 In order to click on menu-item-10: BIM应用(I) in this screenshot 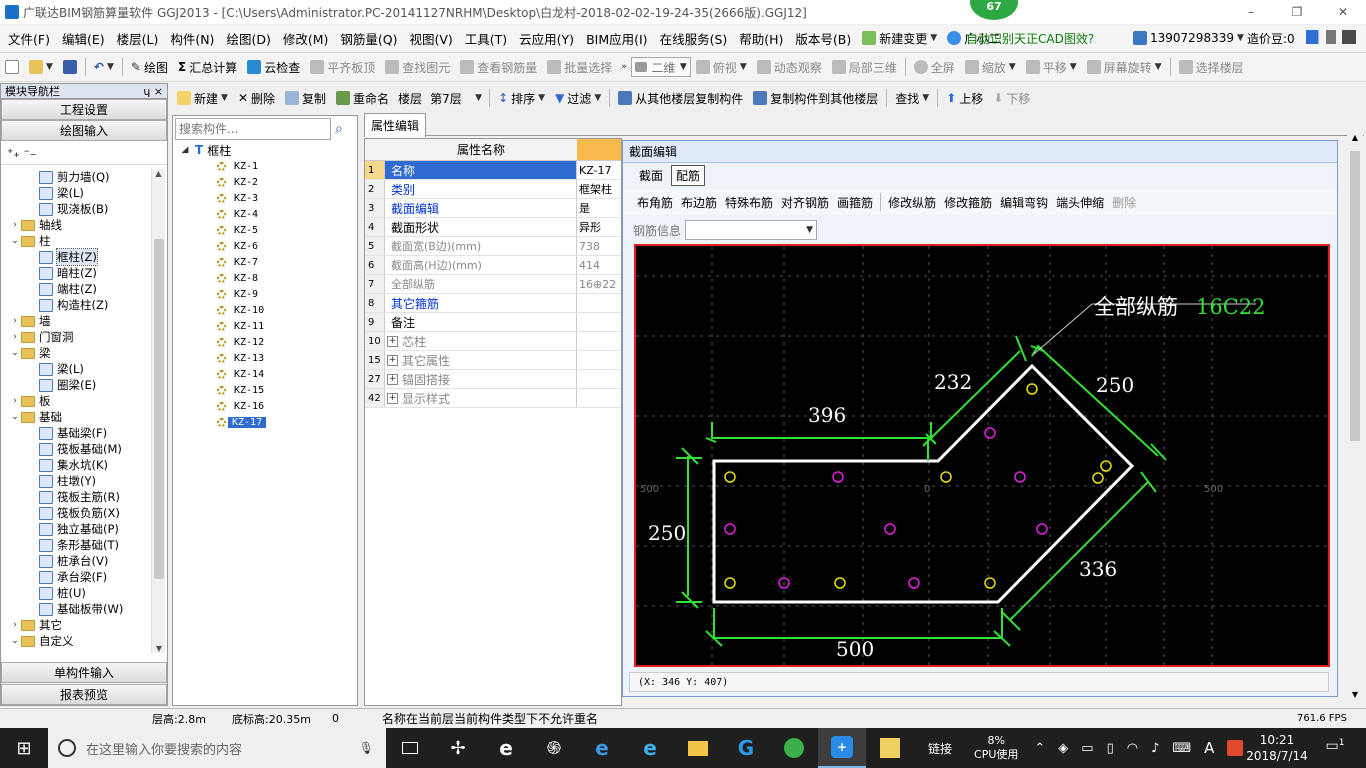, I will do `click(617, 38)`.